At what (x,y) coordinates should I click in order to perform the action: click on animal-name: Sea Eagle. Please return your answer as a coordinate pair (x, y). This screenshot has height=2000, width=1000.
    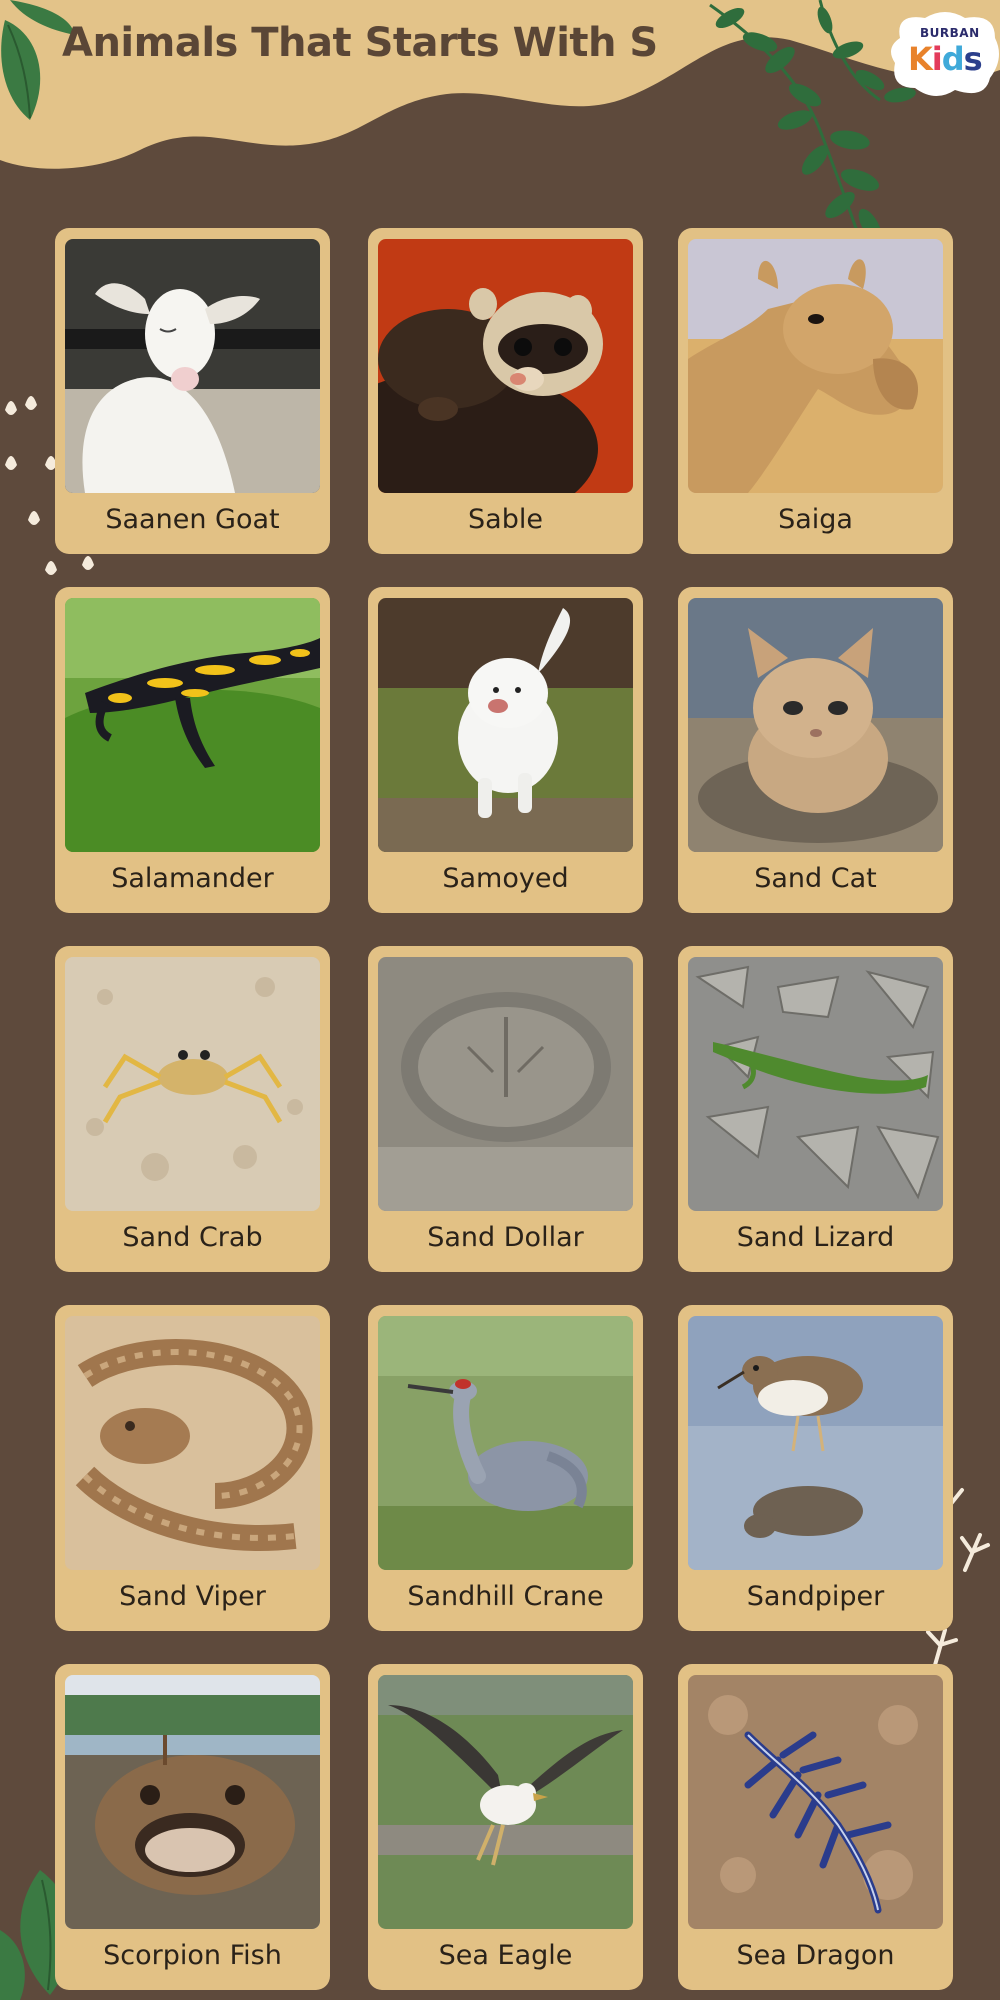
    Looking at the image, I should click on (505, 1955).